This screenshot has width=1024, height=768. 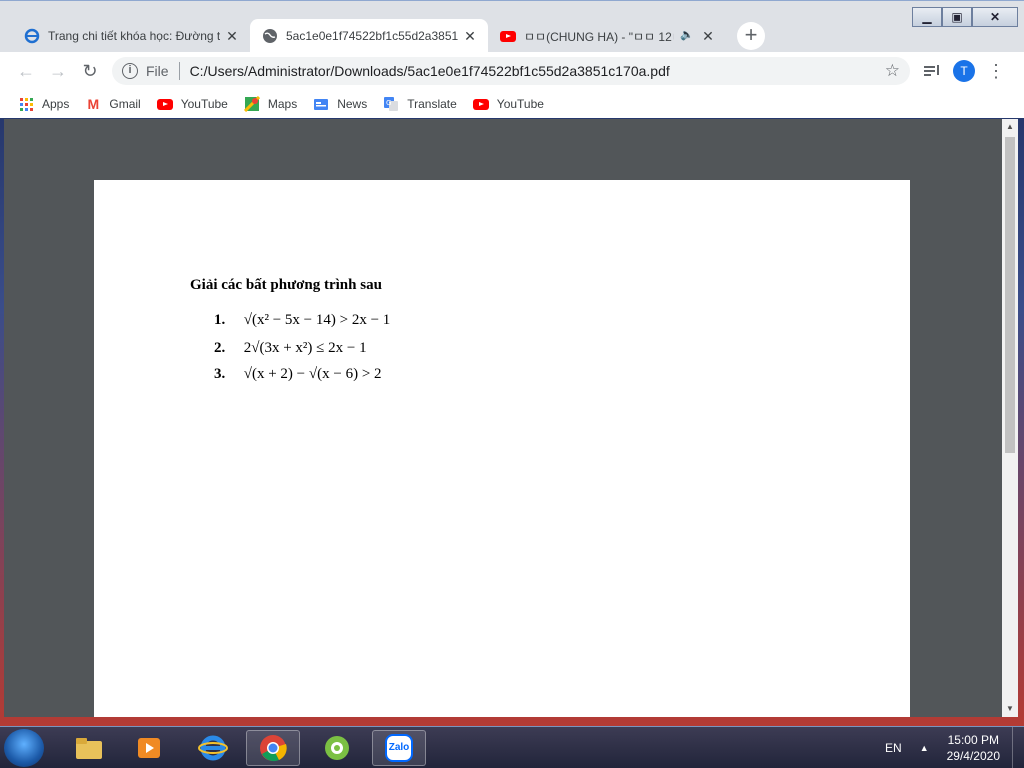 I want to click on new-tab-button: +, so click(x=751, y=36).